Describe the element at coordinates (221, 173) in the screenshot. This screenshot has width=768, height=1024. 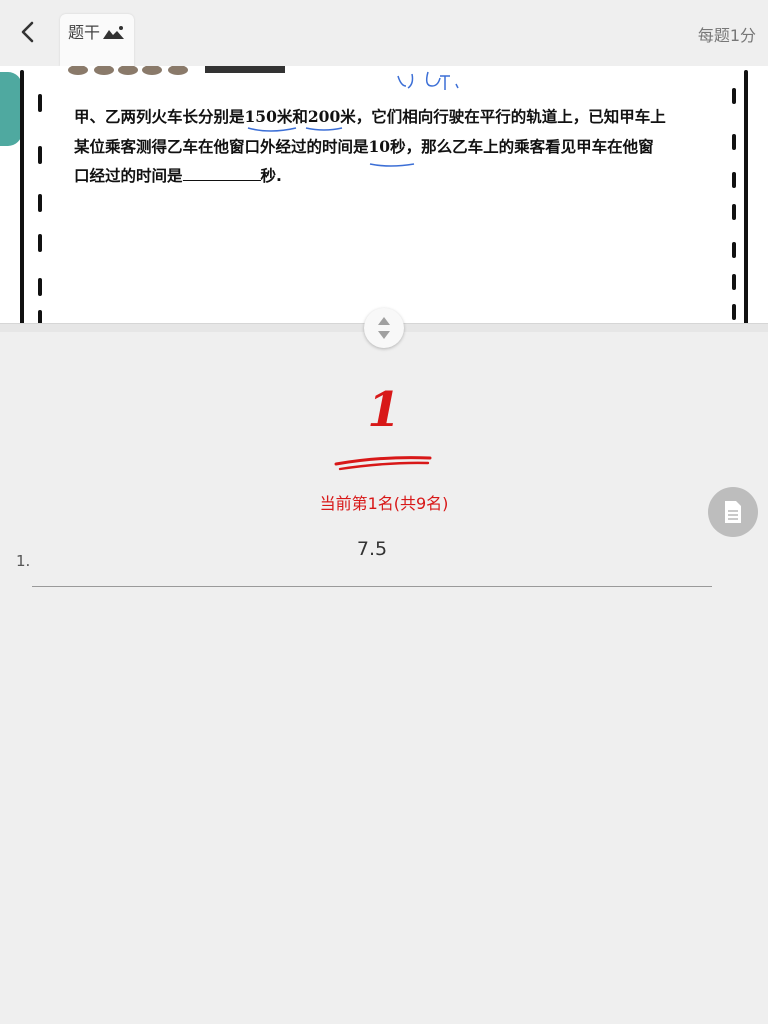
I see `answer-blank` at that location.